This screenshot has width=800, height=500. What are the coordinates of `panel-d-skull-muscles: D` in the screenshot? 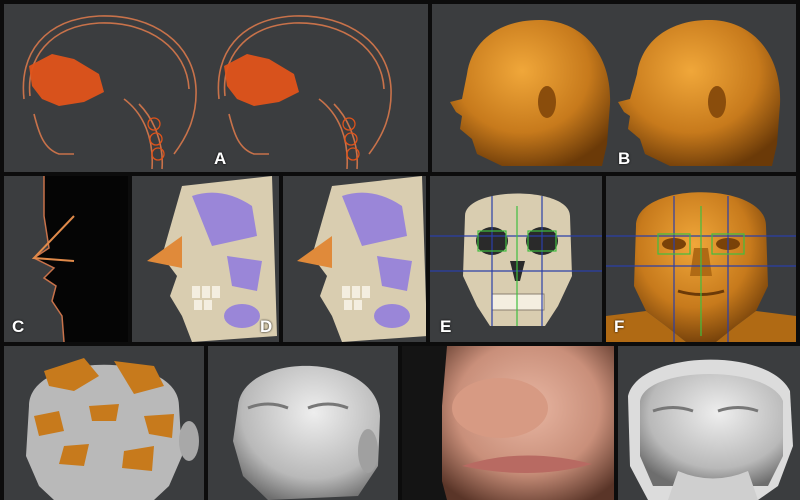 It's located at (279, 259).